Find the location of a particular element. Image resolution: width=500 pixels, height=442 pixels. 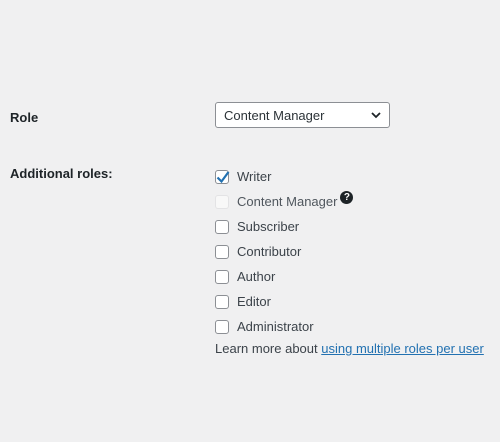

role-option-author: Author is located at coordinates (284, 276).